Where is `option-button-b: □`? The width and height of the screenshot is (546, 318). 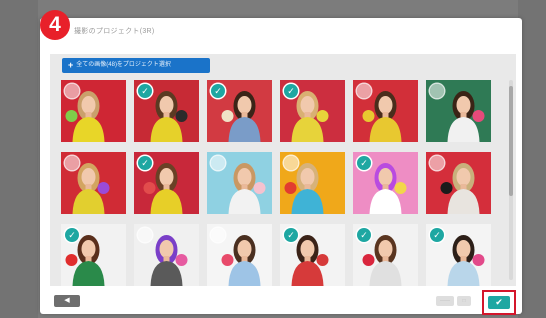
option-button-b: □ is located at coordinates (464, 301).